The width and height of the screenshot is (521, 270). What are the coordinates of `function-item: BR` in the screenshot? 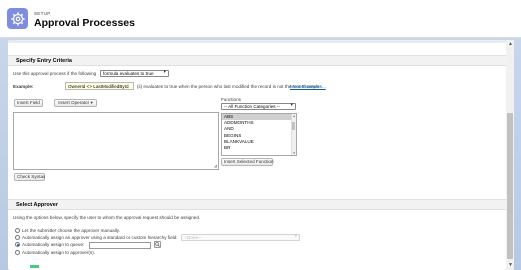 It's located at (259, 148).